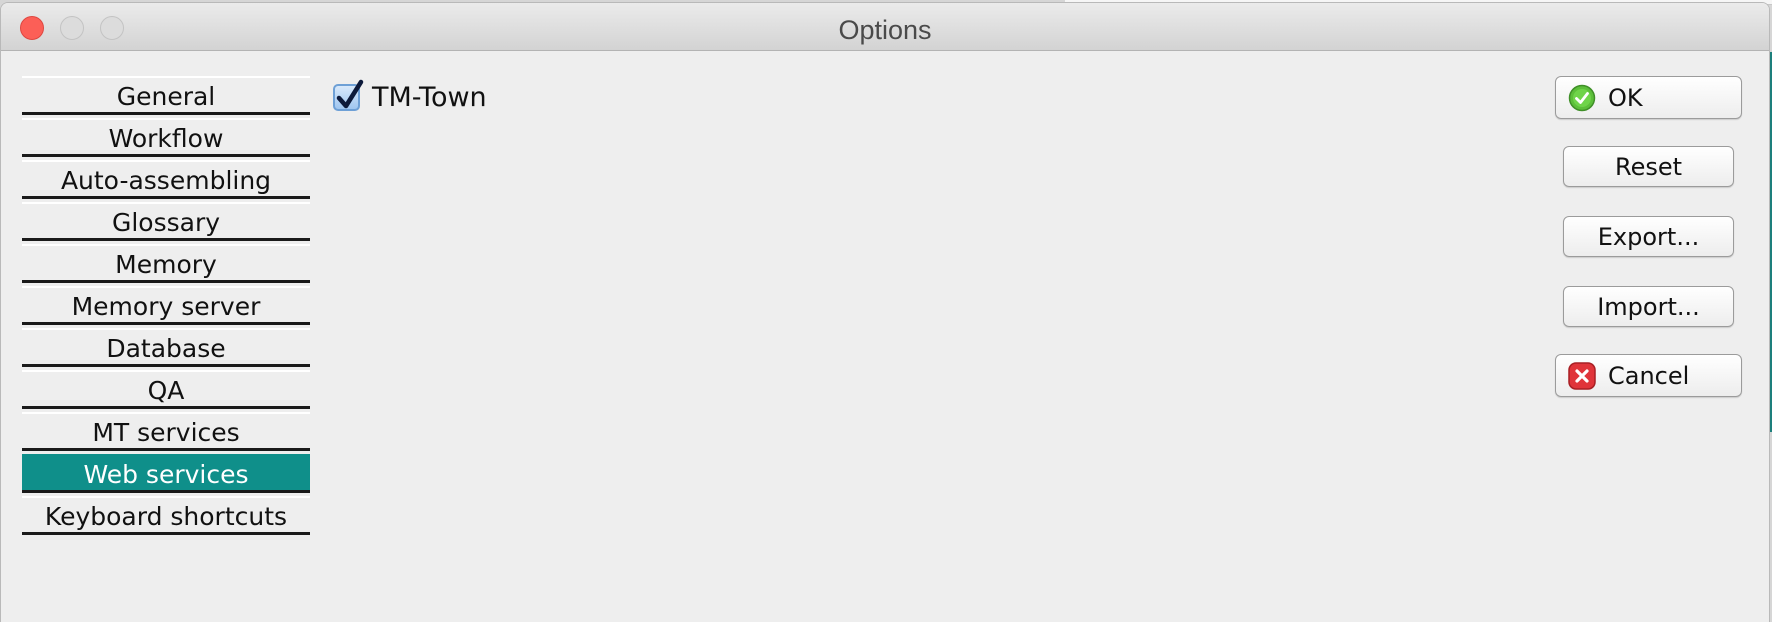 The image size is (1772, 622). I want to click on sidebar-item-general: General, so click(166, 95).